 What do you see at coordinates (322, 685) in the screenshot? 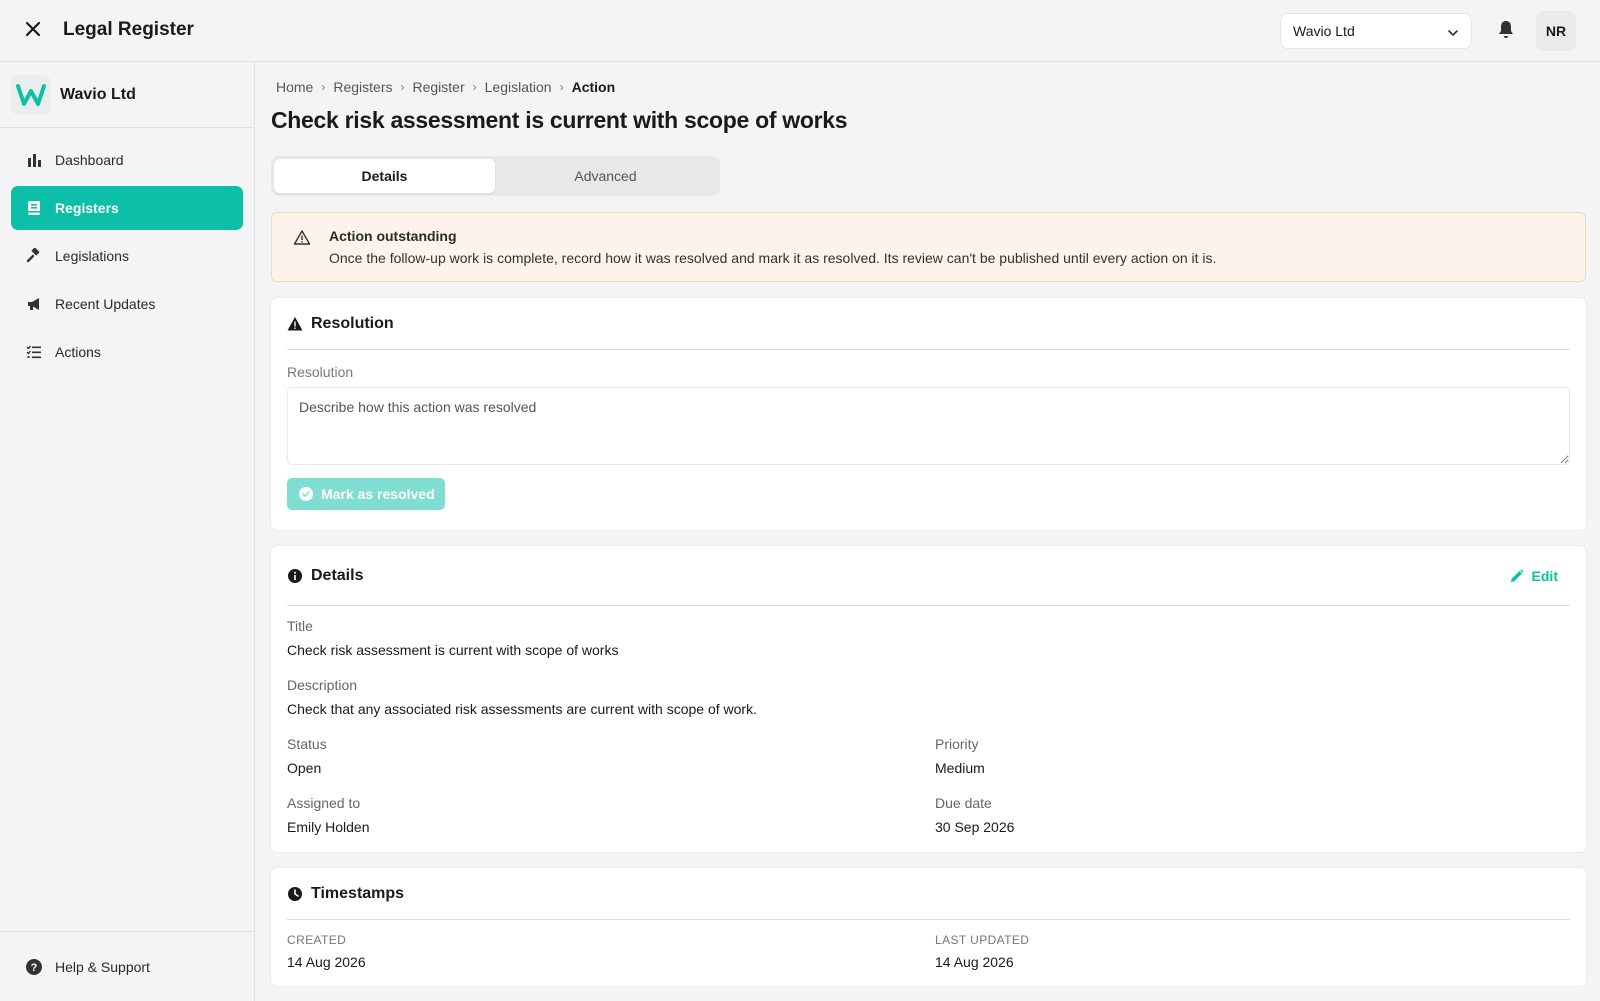
I see `description-label: Description` at bounding box center [322, 685].